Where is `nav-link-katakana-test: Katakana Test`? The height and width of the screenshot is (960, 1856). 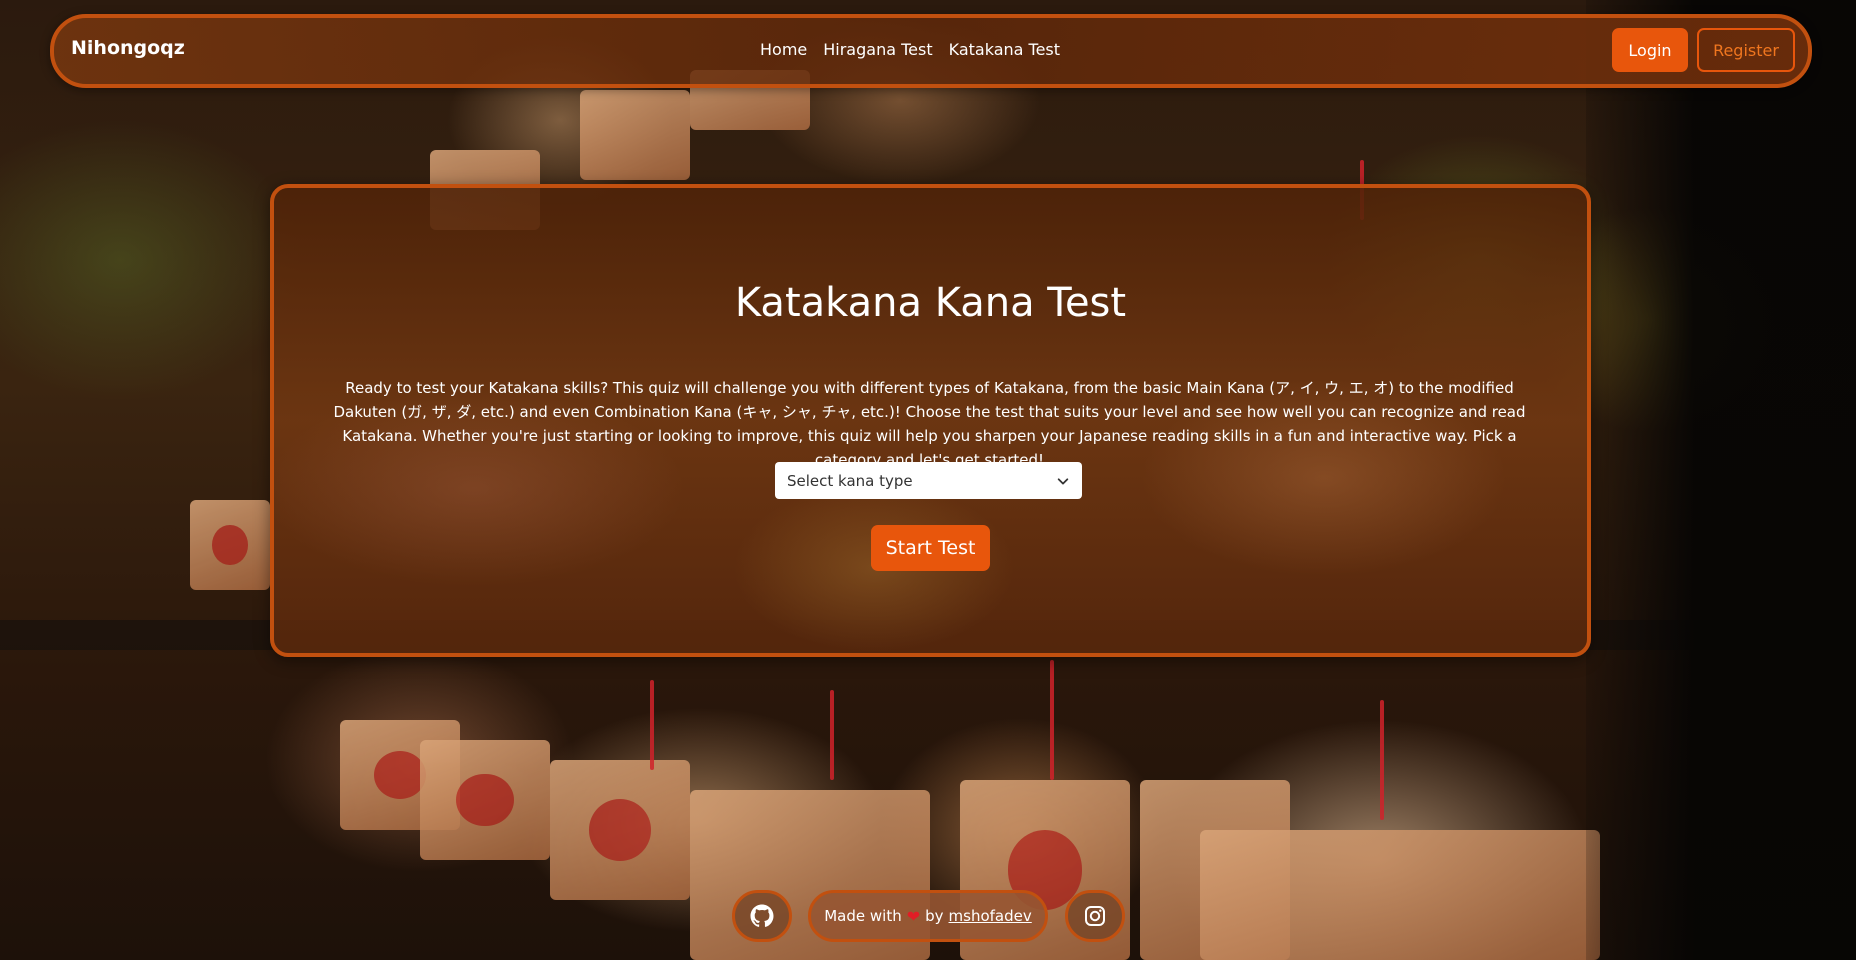 nav-link-katakana-test: Katakana Test is located at coordinates (1004, 49).